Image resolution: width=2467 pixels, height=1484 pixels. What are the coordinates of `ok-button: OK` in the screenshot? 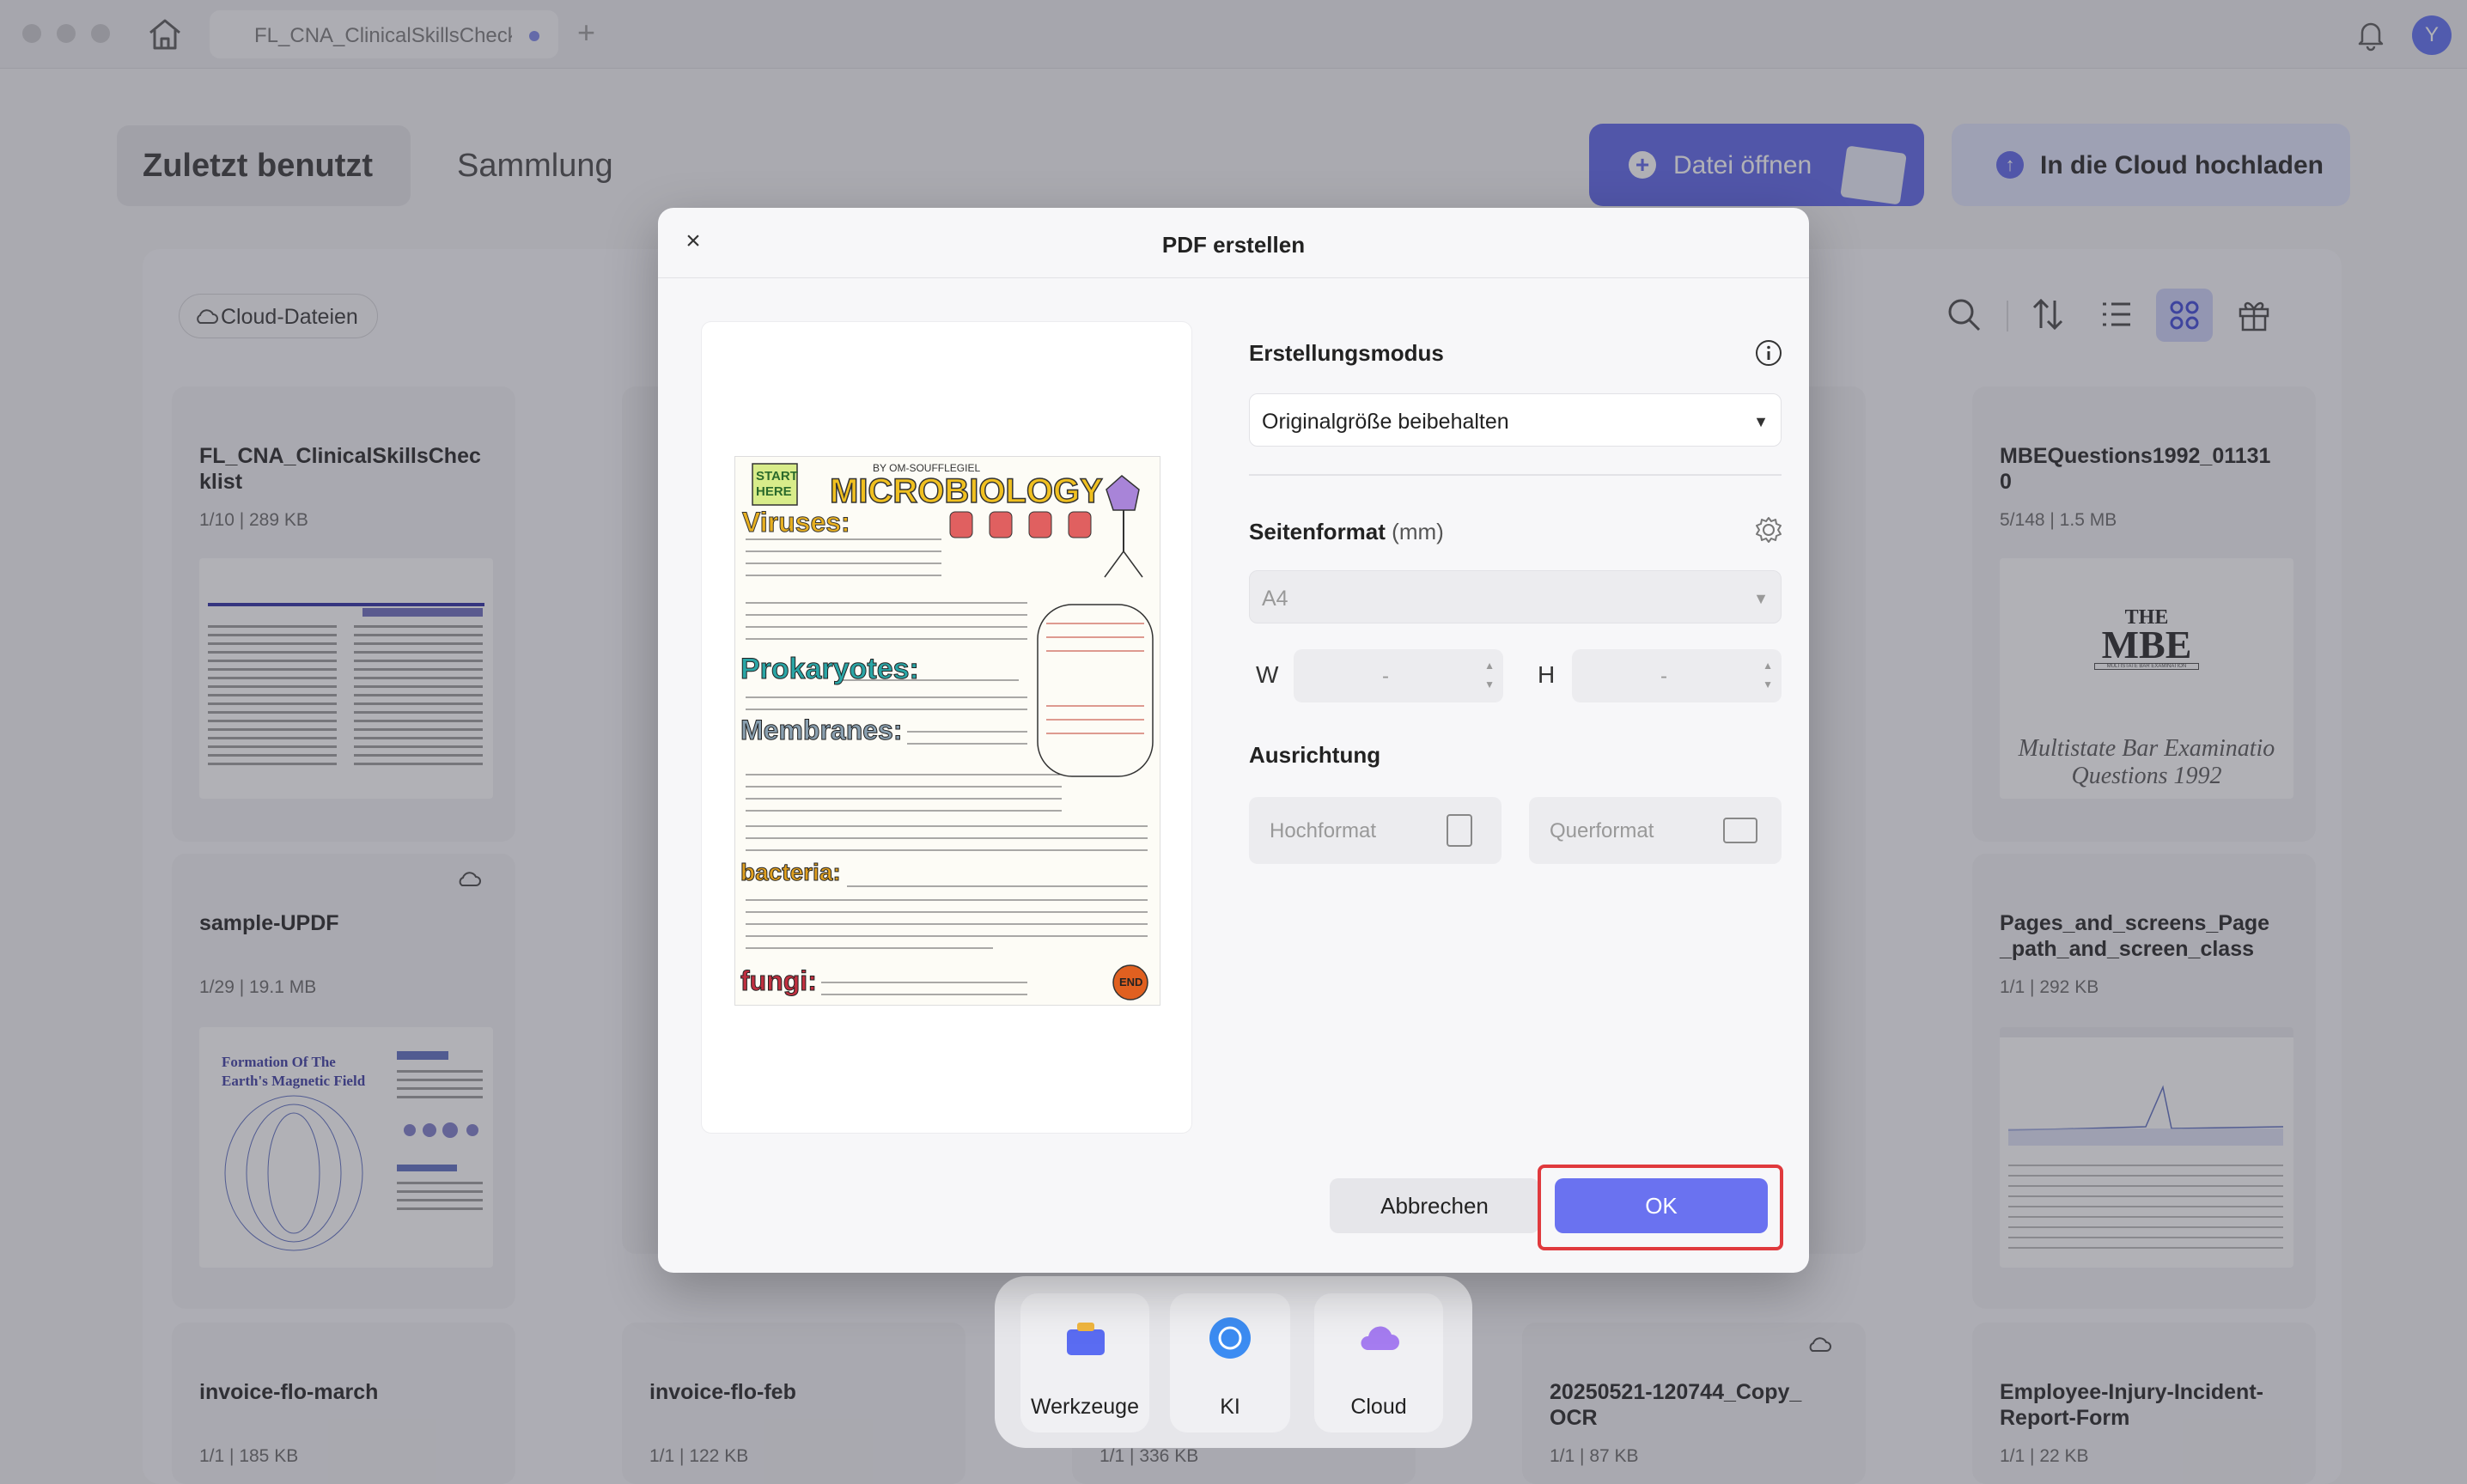 It's located at (1662, 1206).